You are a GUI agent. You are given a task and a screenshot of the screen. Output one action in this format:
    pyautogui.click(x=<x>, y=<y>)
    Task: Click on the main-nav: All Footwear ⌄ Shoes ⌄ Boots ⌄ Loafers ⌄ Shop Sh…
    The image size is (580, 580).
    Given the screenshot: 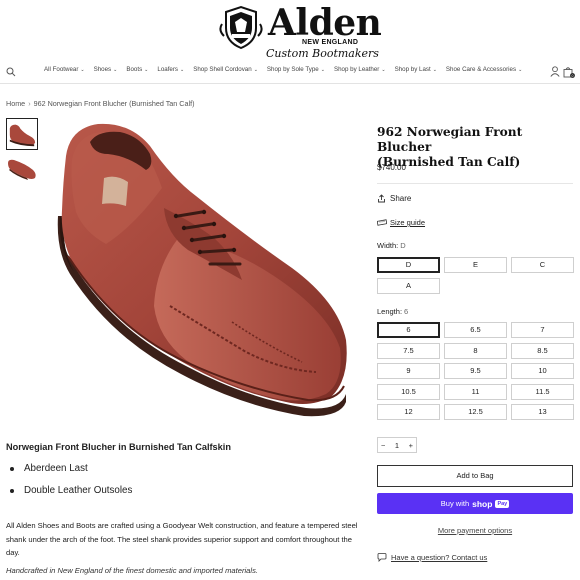 What is the action you would take?
    pyautogui.click(x=290, y=72)
    